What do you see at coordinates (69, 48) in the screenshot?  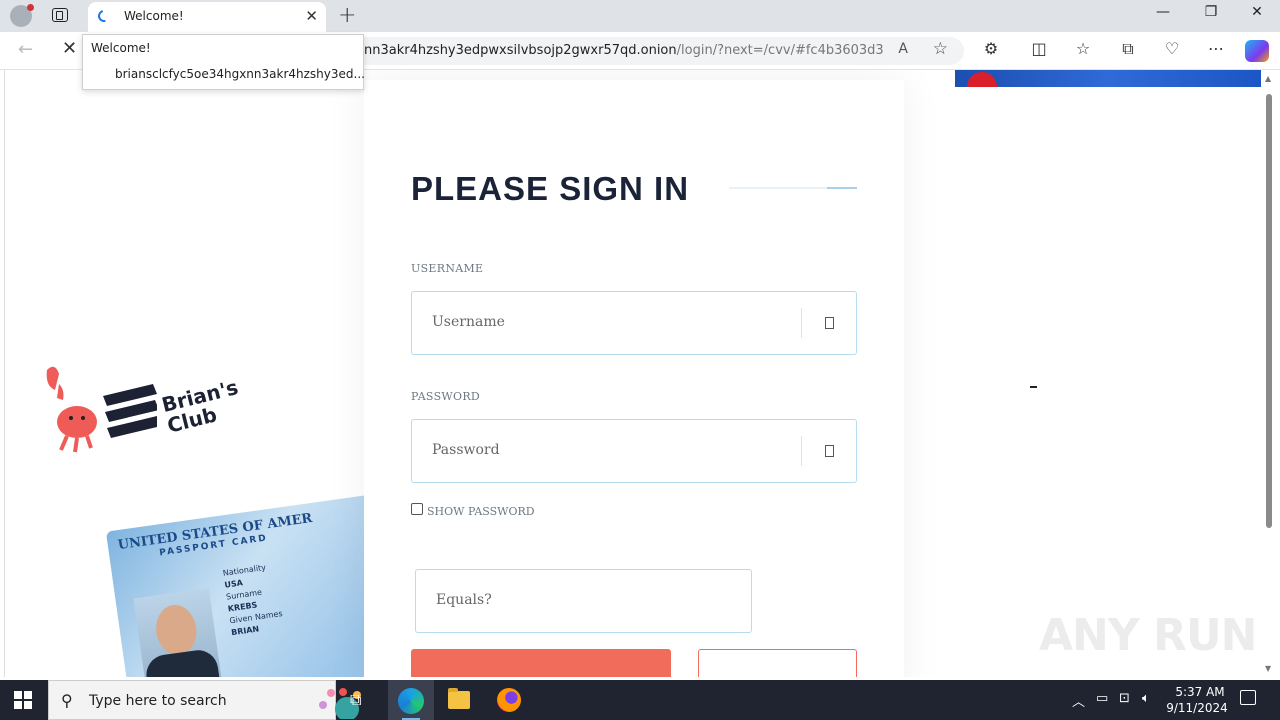 I see `stop-loading-icon: ✕` at bounding box center [69, 48].